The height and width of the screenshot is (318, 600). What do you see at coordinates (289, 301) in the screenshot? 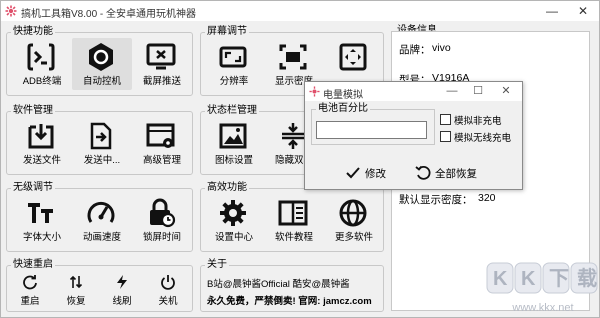
I see `about-notice-text: 永久免费，严禁倒卖! 官网: jamcz.com` at bounding box center [289, 301].